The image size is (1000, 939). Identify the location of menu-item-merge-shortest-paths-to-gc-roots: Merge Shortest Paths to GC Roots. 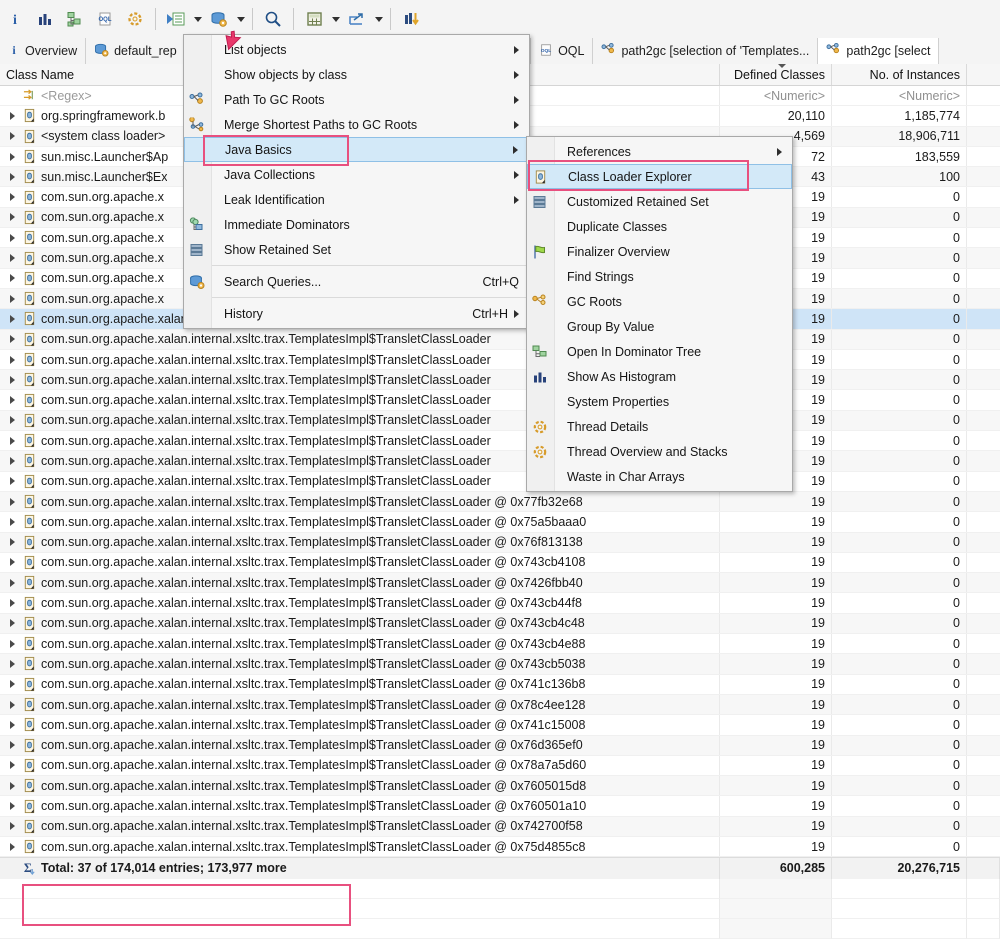
(356, 124).